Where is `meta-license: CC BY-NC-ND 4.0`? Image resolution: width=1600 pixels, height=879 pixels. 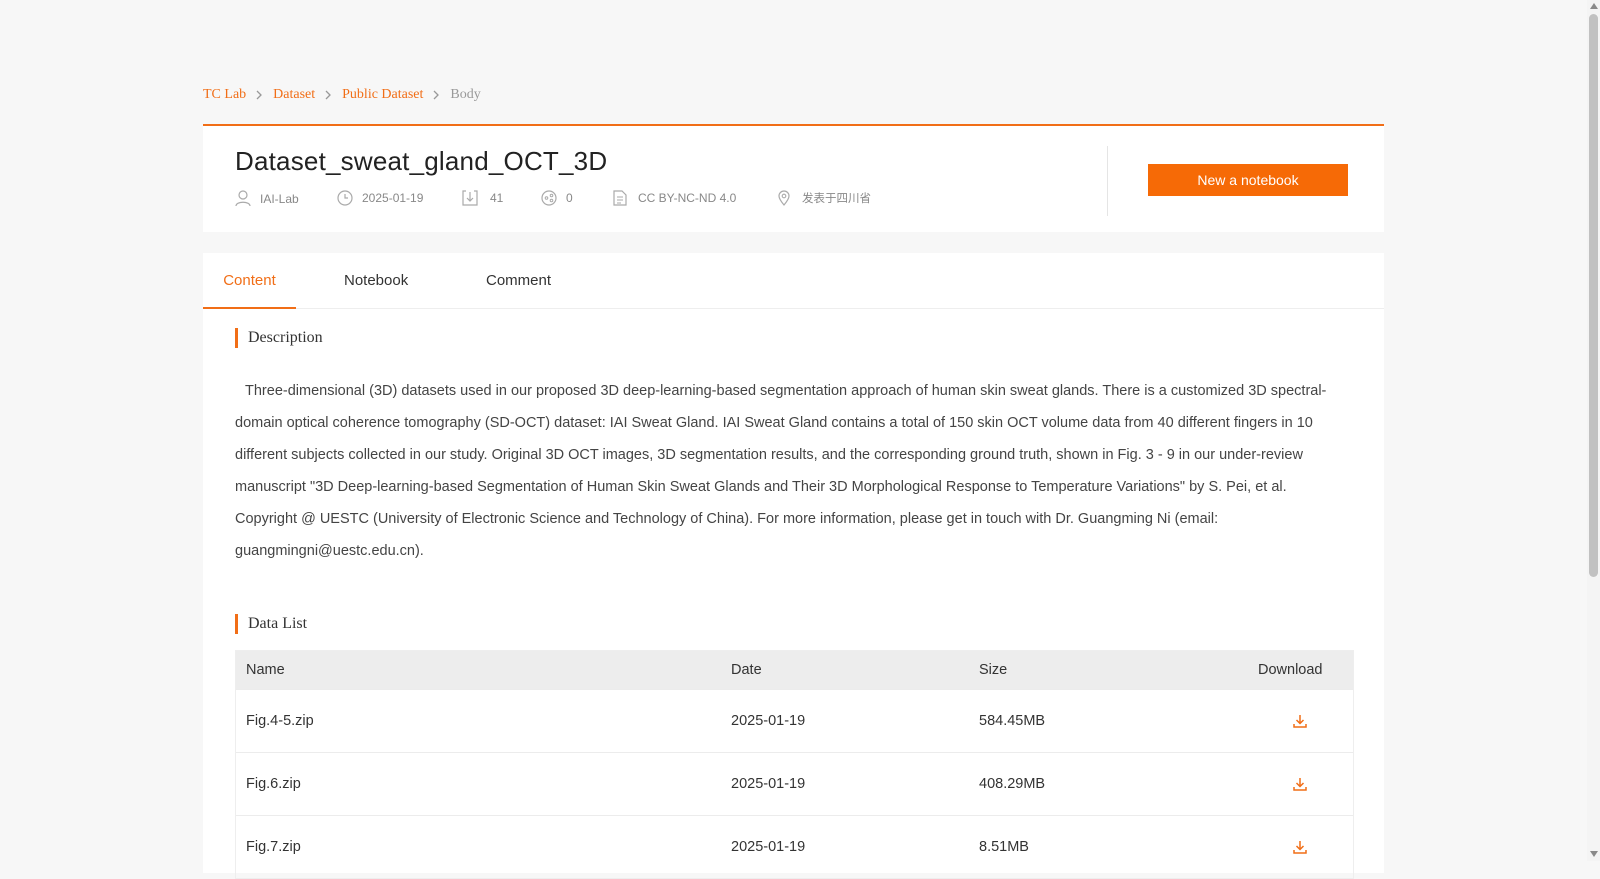
meta-license: CC BY-NC-ND 4.0 is located at coordinates (674, 198).